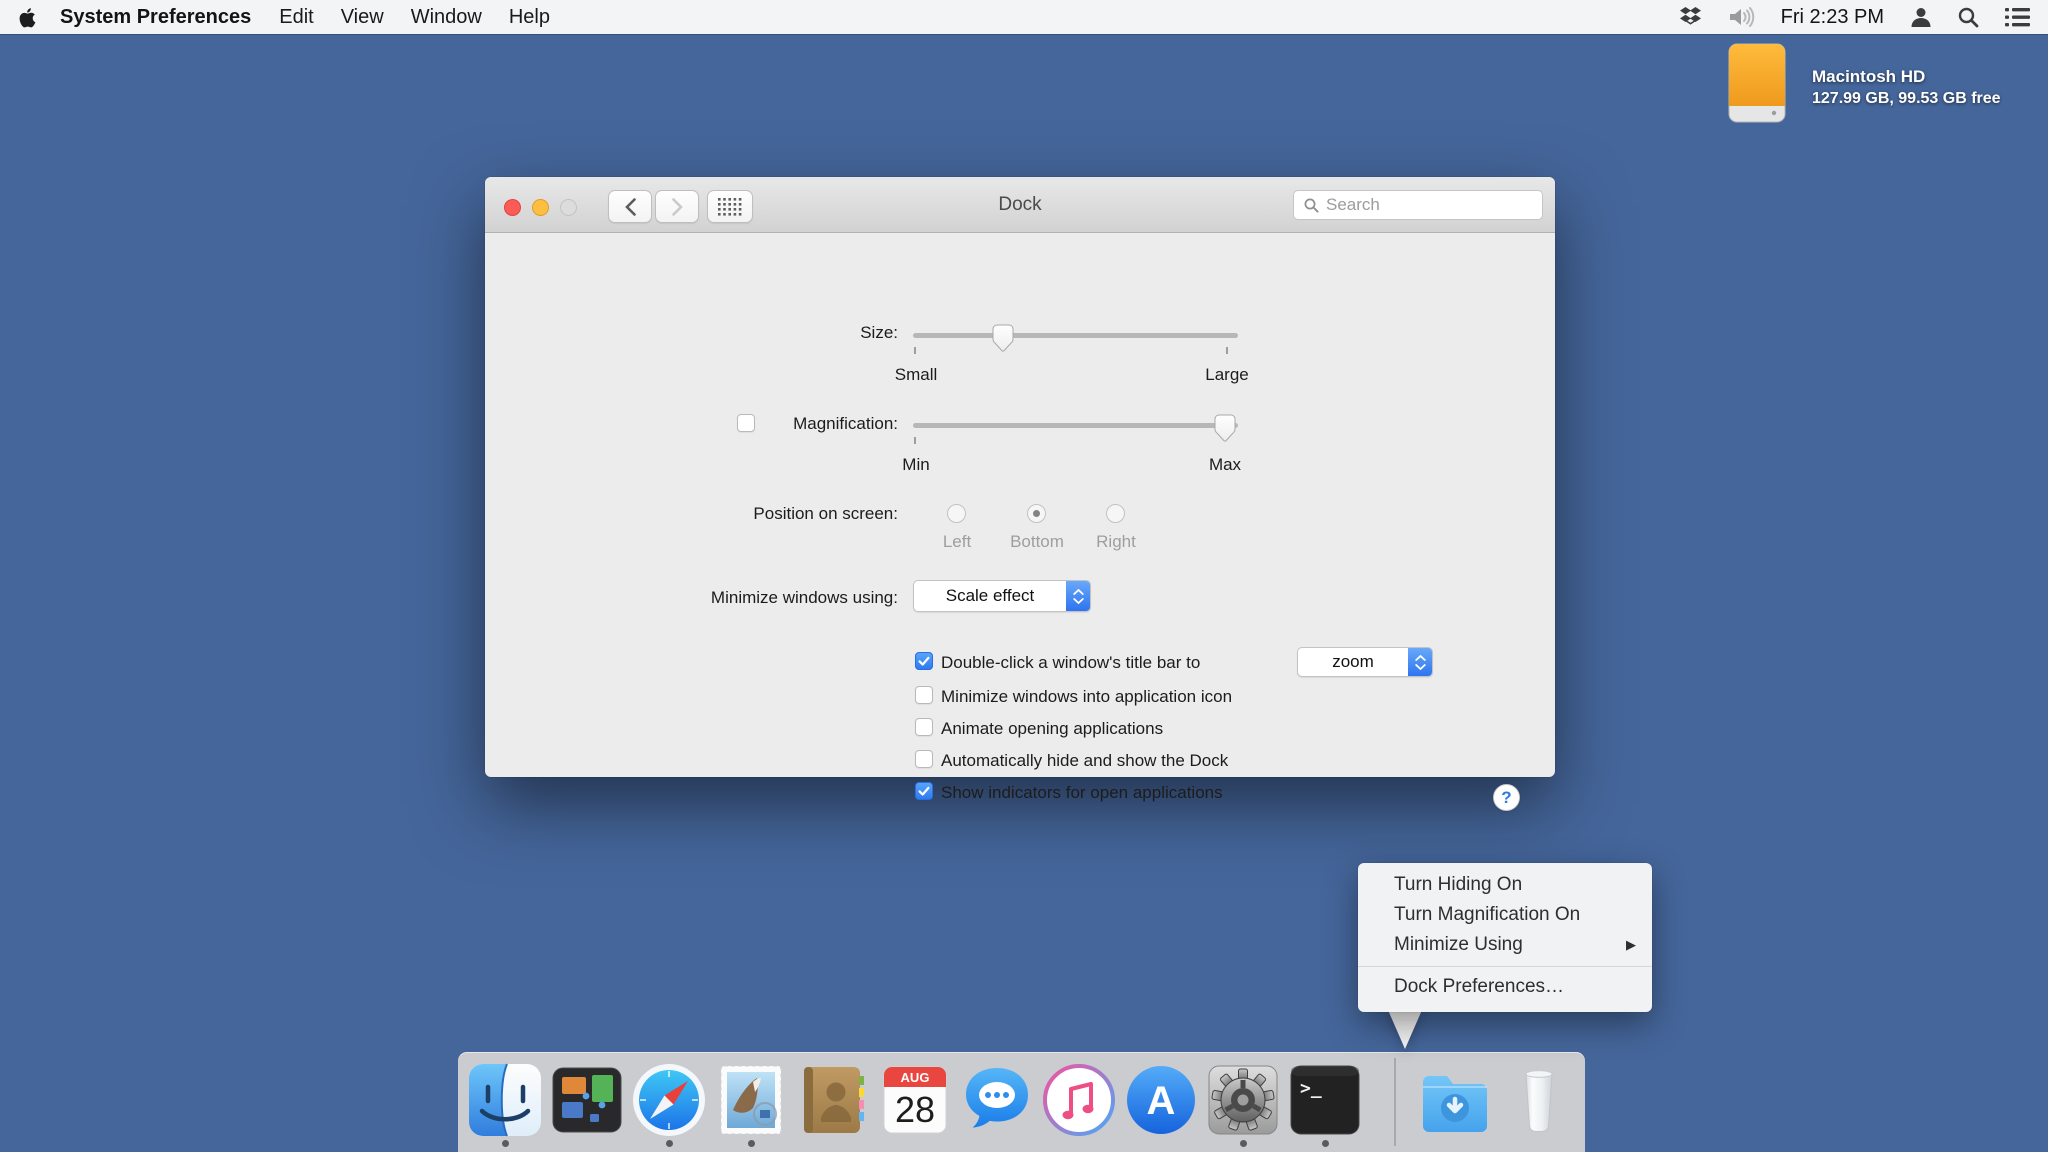 The height and width of the screenshot is (1152, 2048). What do you see at coordinates (1087, 696) in the screenshot?
I see `minimize-into-icon-label: Minimize windows into application icon` at bounding box center [1087, 696].